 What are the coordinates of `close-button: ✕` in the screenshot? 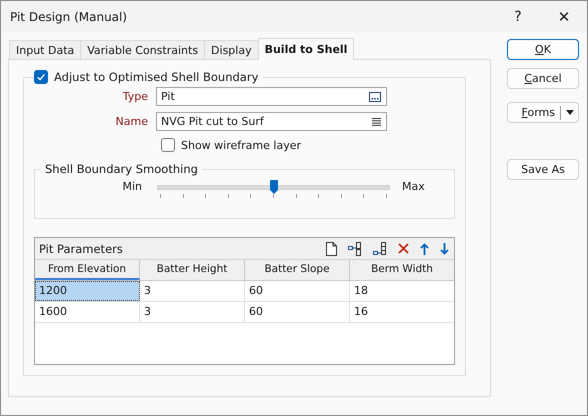 It's located at (564, 16).